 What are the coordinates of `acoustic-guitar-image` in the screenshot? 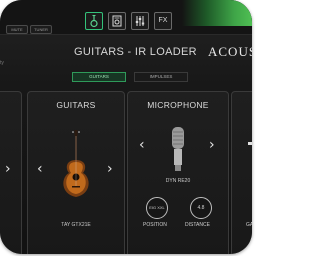 It's located at (76, 163).